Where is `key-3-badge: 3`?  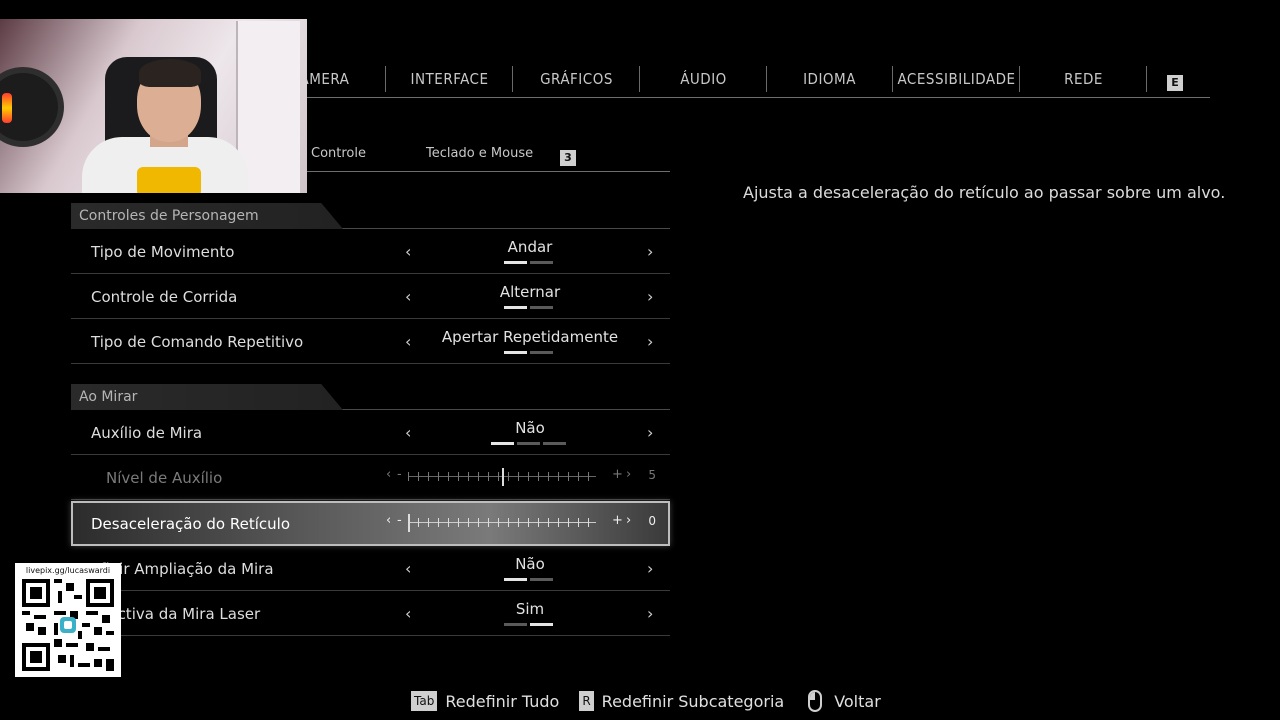 key-3-badge: 3 is located at coordinates (568, 158).